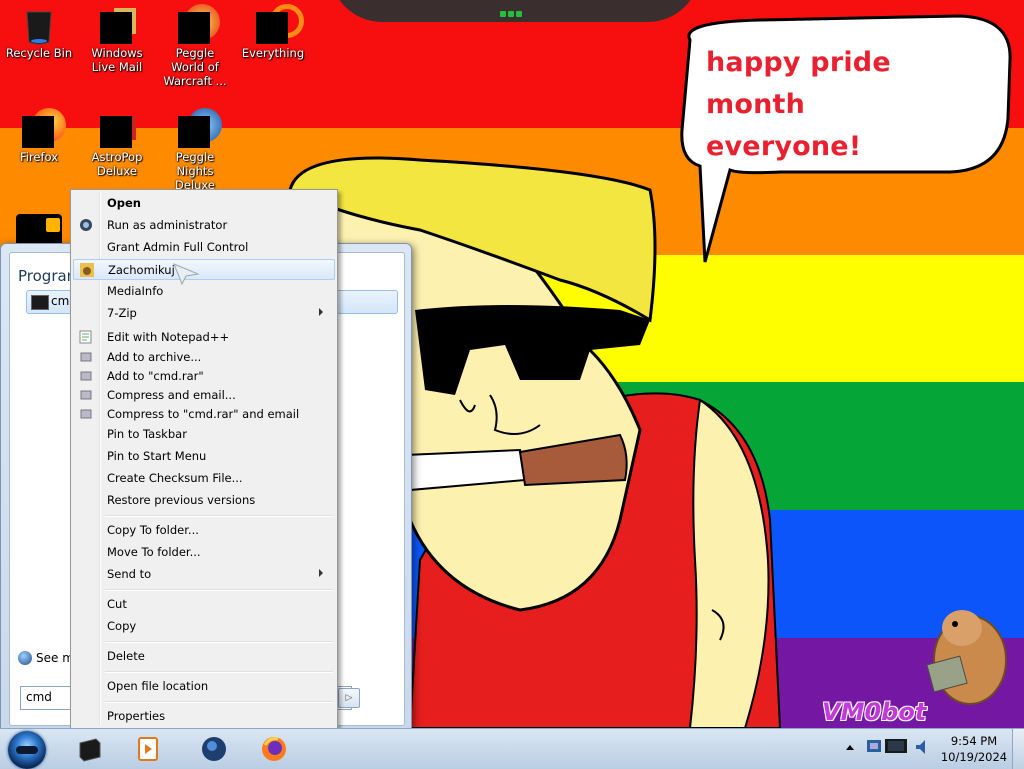  What do you see at coordinates (850, 747) in the screenshot?
I see `tray-show-hidden-icon` at bounding box center [850, 747].